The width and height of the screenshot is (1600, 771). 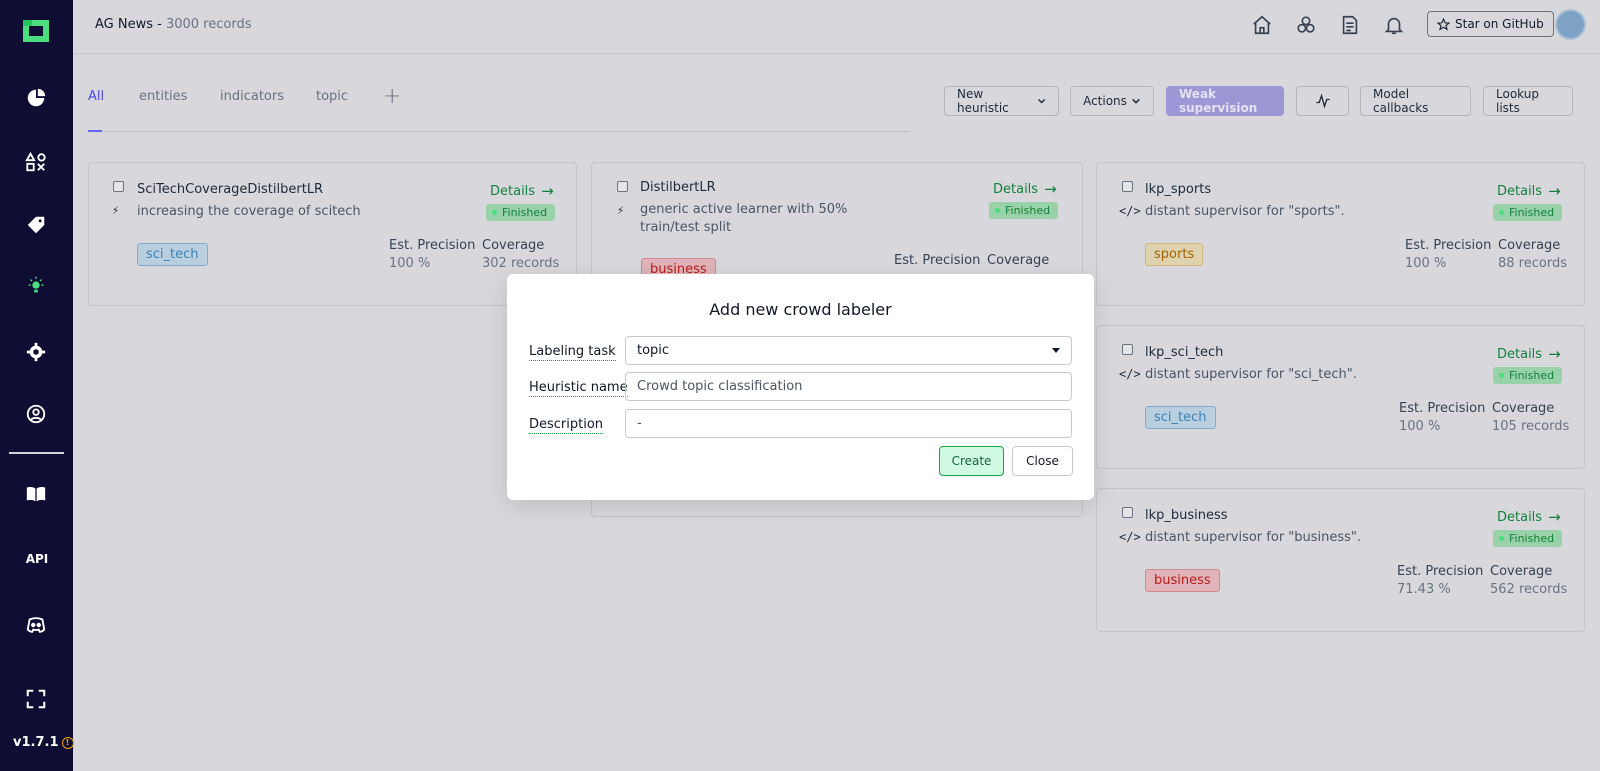 I want to click on card-description: distant supervisor for "business"., so click(x=1253, y=537).